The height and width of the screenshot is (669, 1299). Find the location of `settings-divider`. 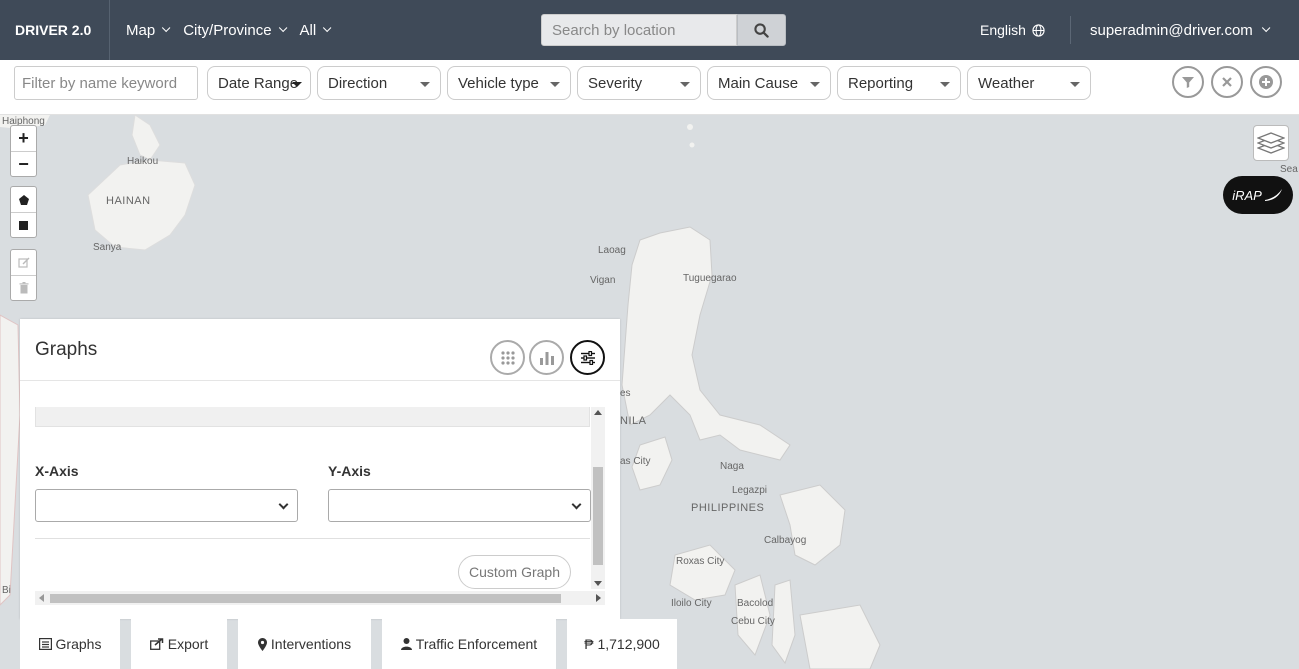

settings-divider is located at coordinates (312, 538).